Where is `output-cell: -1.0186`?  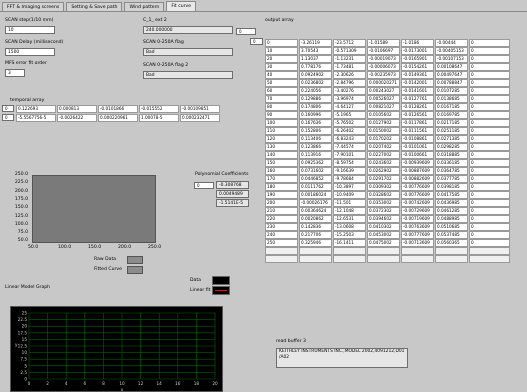 output-cell: -1.0186 is located at coordinates (417, 43).